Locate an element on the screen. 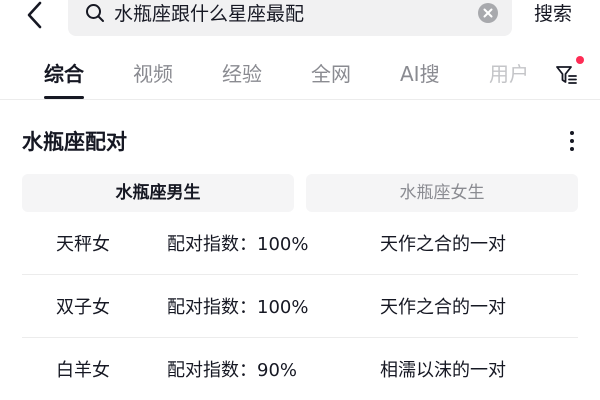 This screenshot has height=400, width=600. active-tab-indicator is located at coordinates (64, 97).